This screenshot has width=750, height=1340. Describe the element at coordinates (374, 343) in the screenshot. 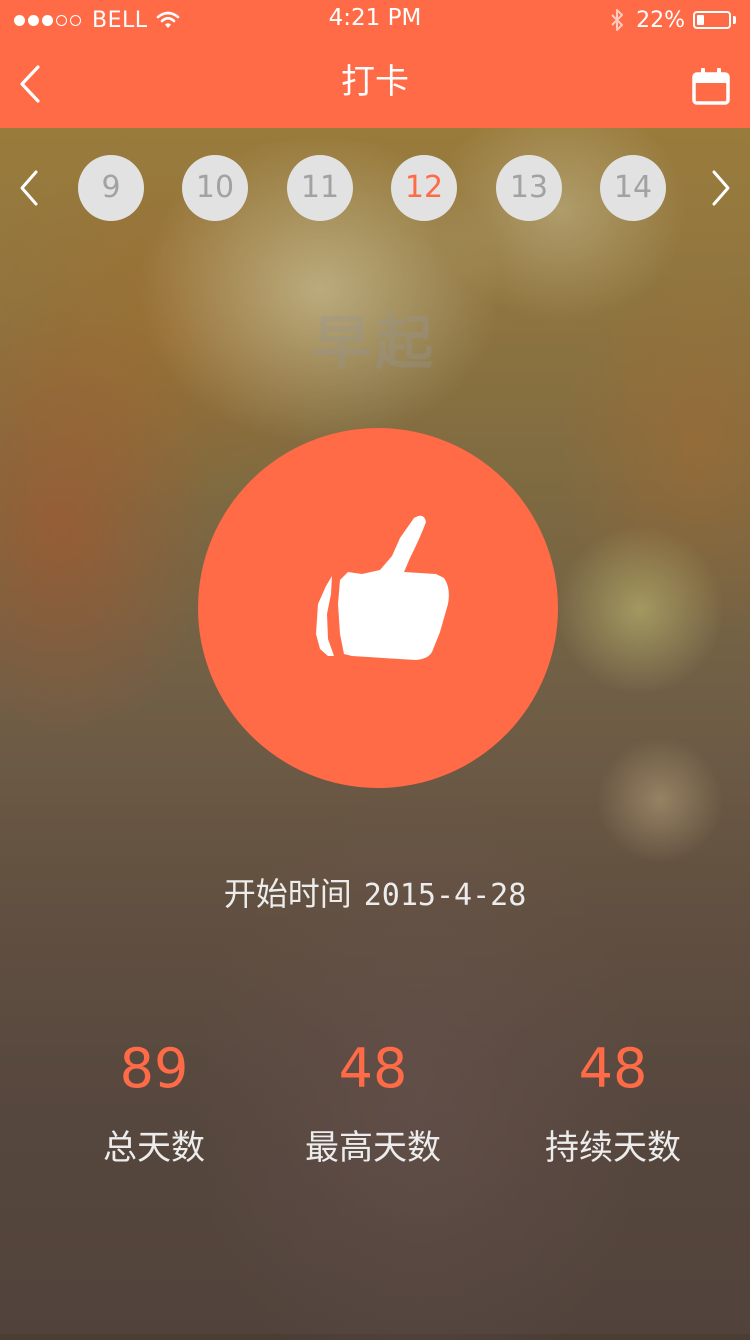

I see `habit-title: 早起` at that location.